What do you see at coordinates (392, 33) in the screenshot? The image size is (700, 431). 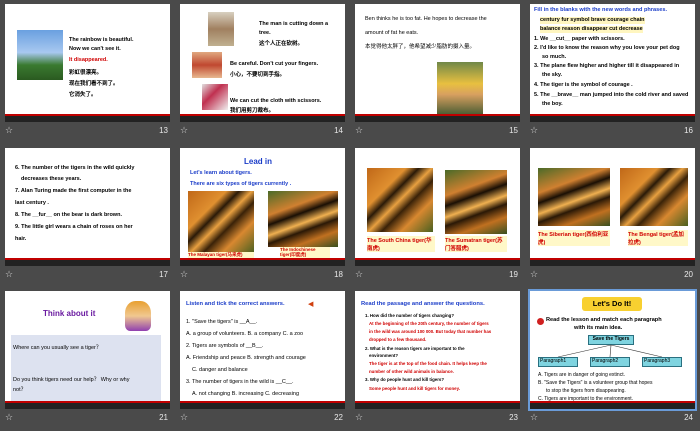 I see `slide-text: amount of fat he eats.` at bounding box center [392, 33].